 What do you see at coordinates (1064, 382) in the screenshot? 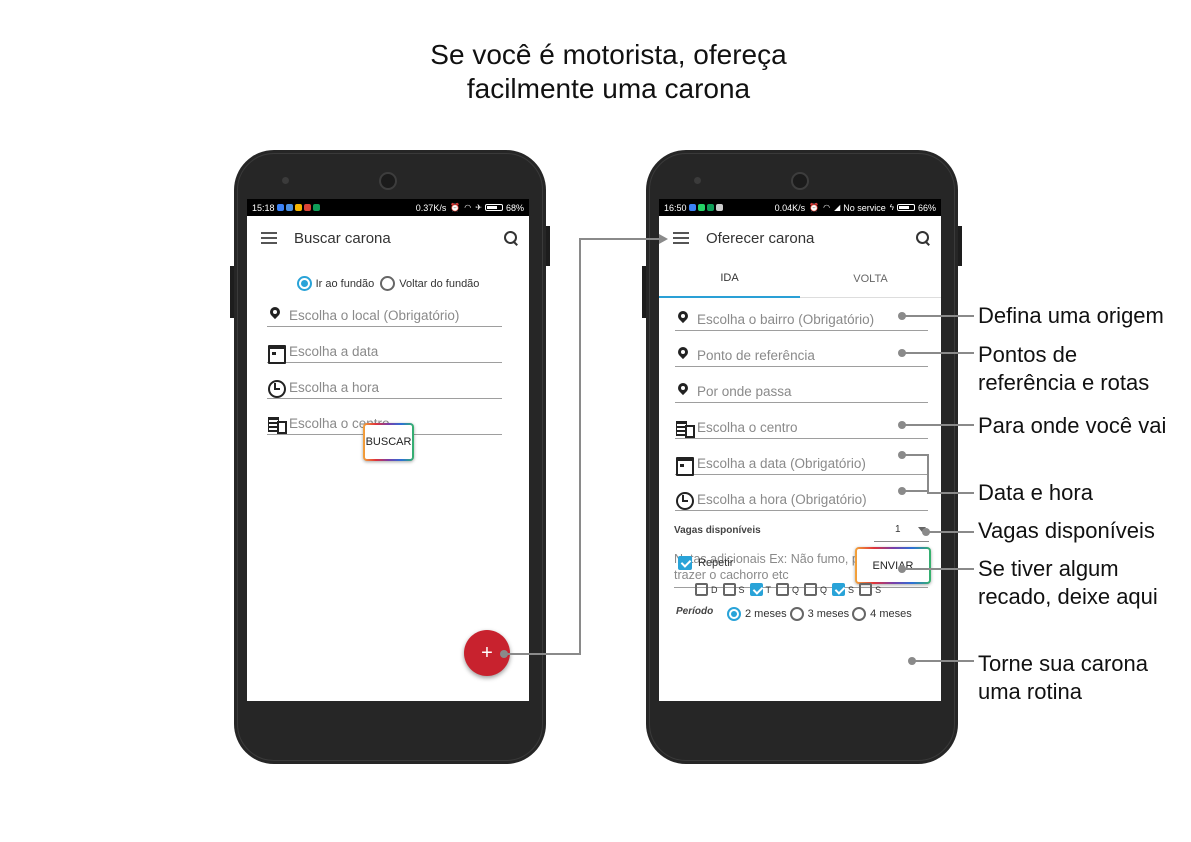
I see `callout-pontos-line-2: referência e rotas` at bounding box center [1064, 382].